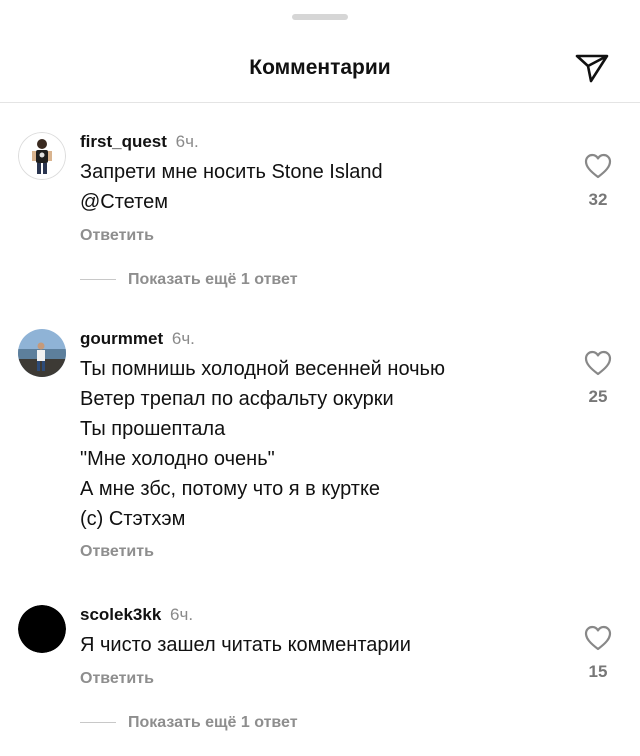 The image size is (640, 756). What do you see at coordinates (120, 614) in the screenshot?
I see `comment-username: scolek3kk` at bounding box center [120, 614].